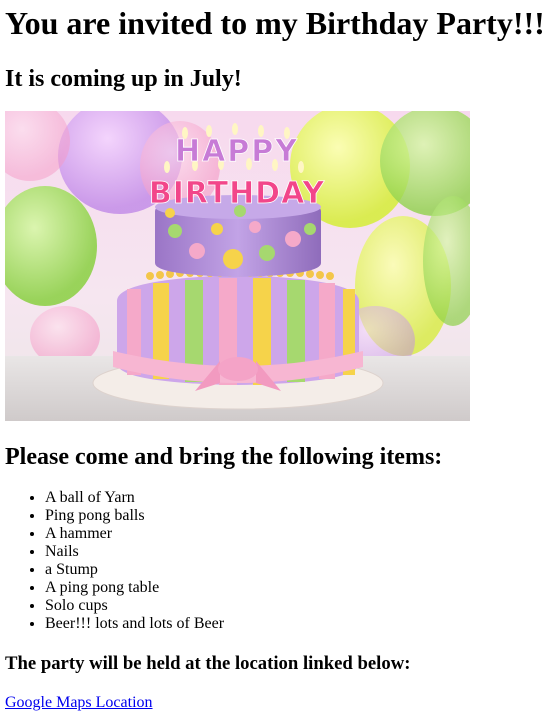  What do you see at coordinates (123, 79) in the screenshot?
I see `page-subtitle: It is coming up in July!` at bounding box center [123, 79].